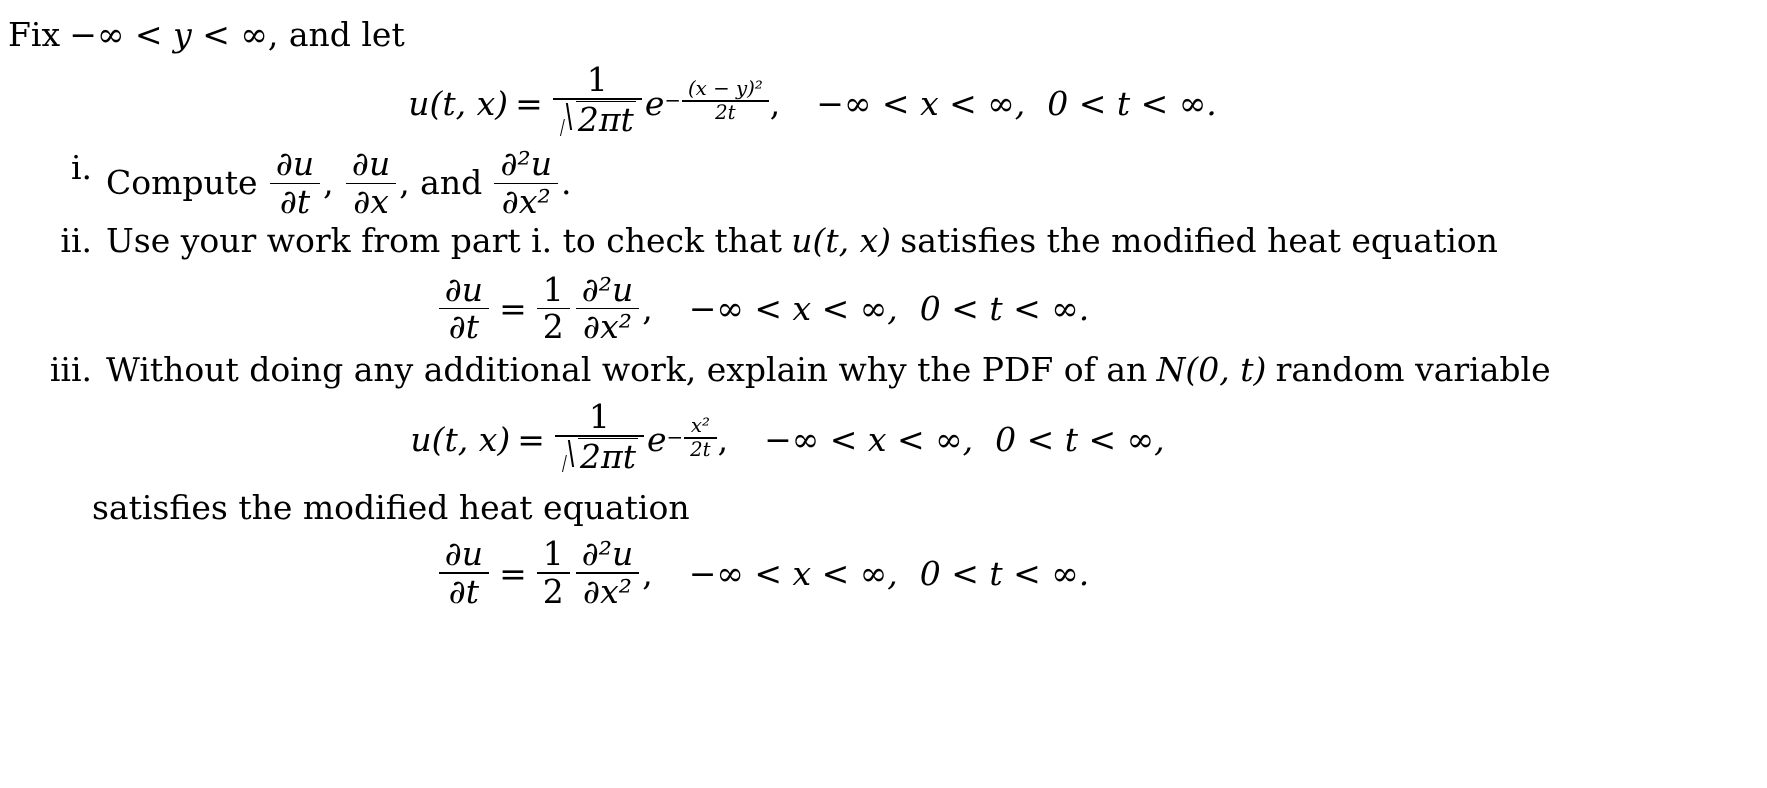 This screenshot has width=1767, height=788. I want to click on intro-suffix: , and let, so click(336, 34).